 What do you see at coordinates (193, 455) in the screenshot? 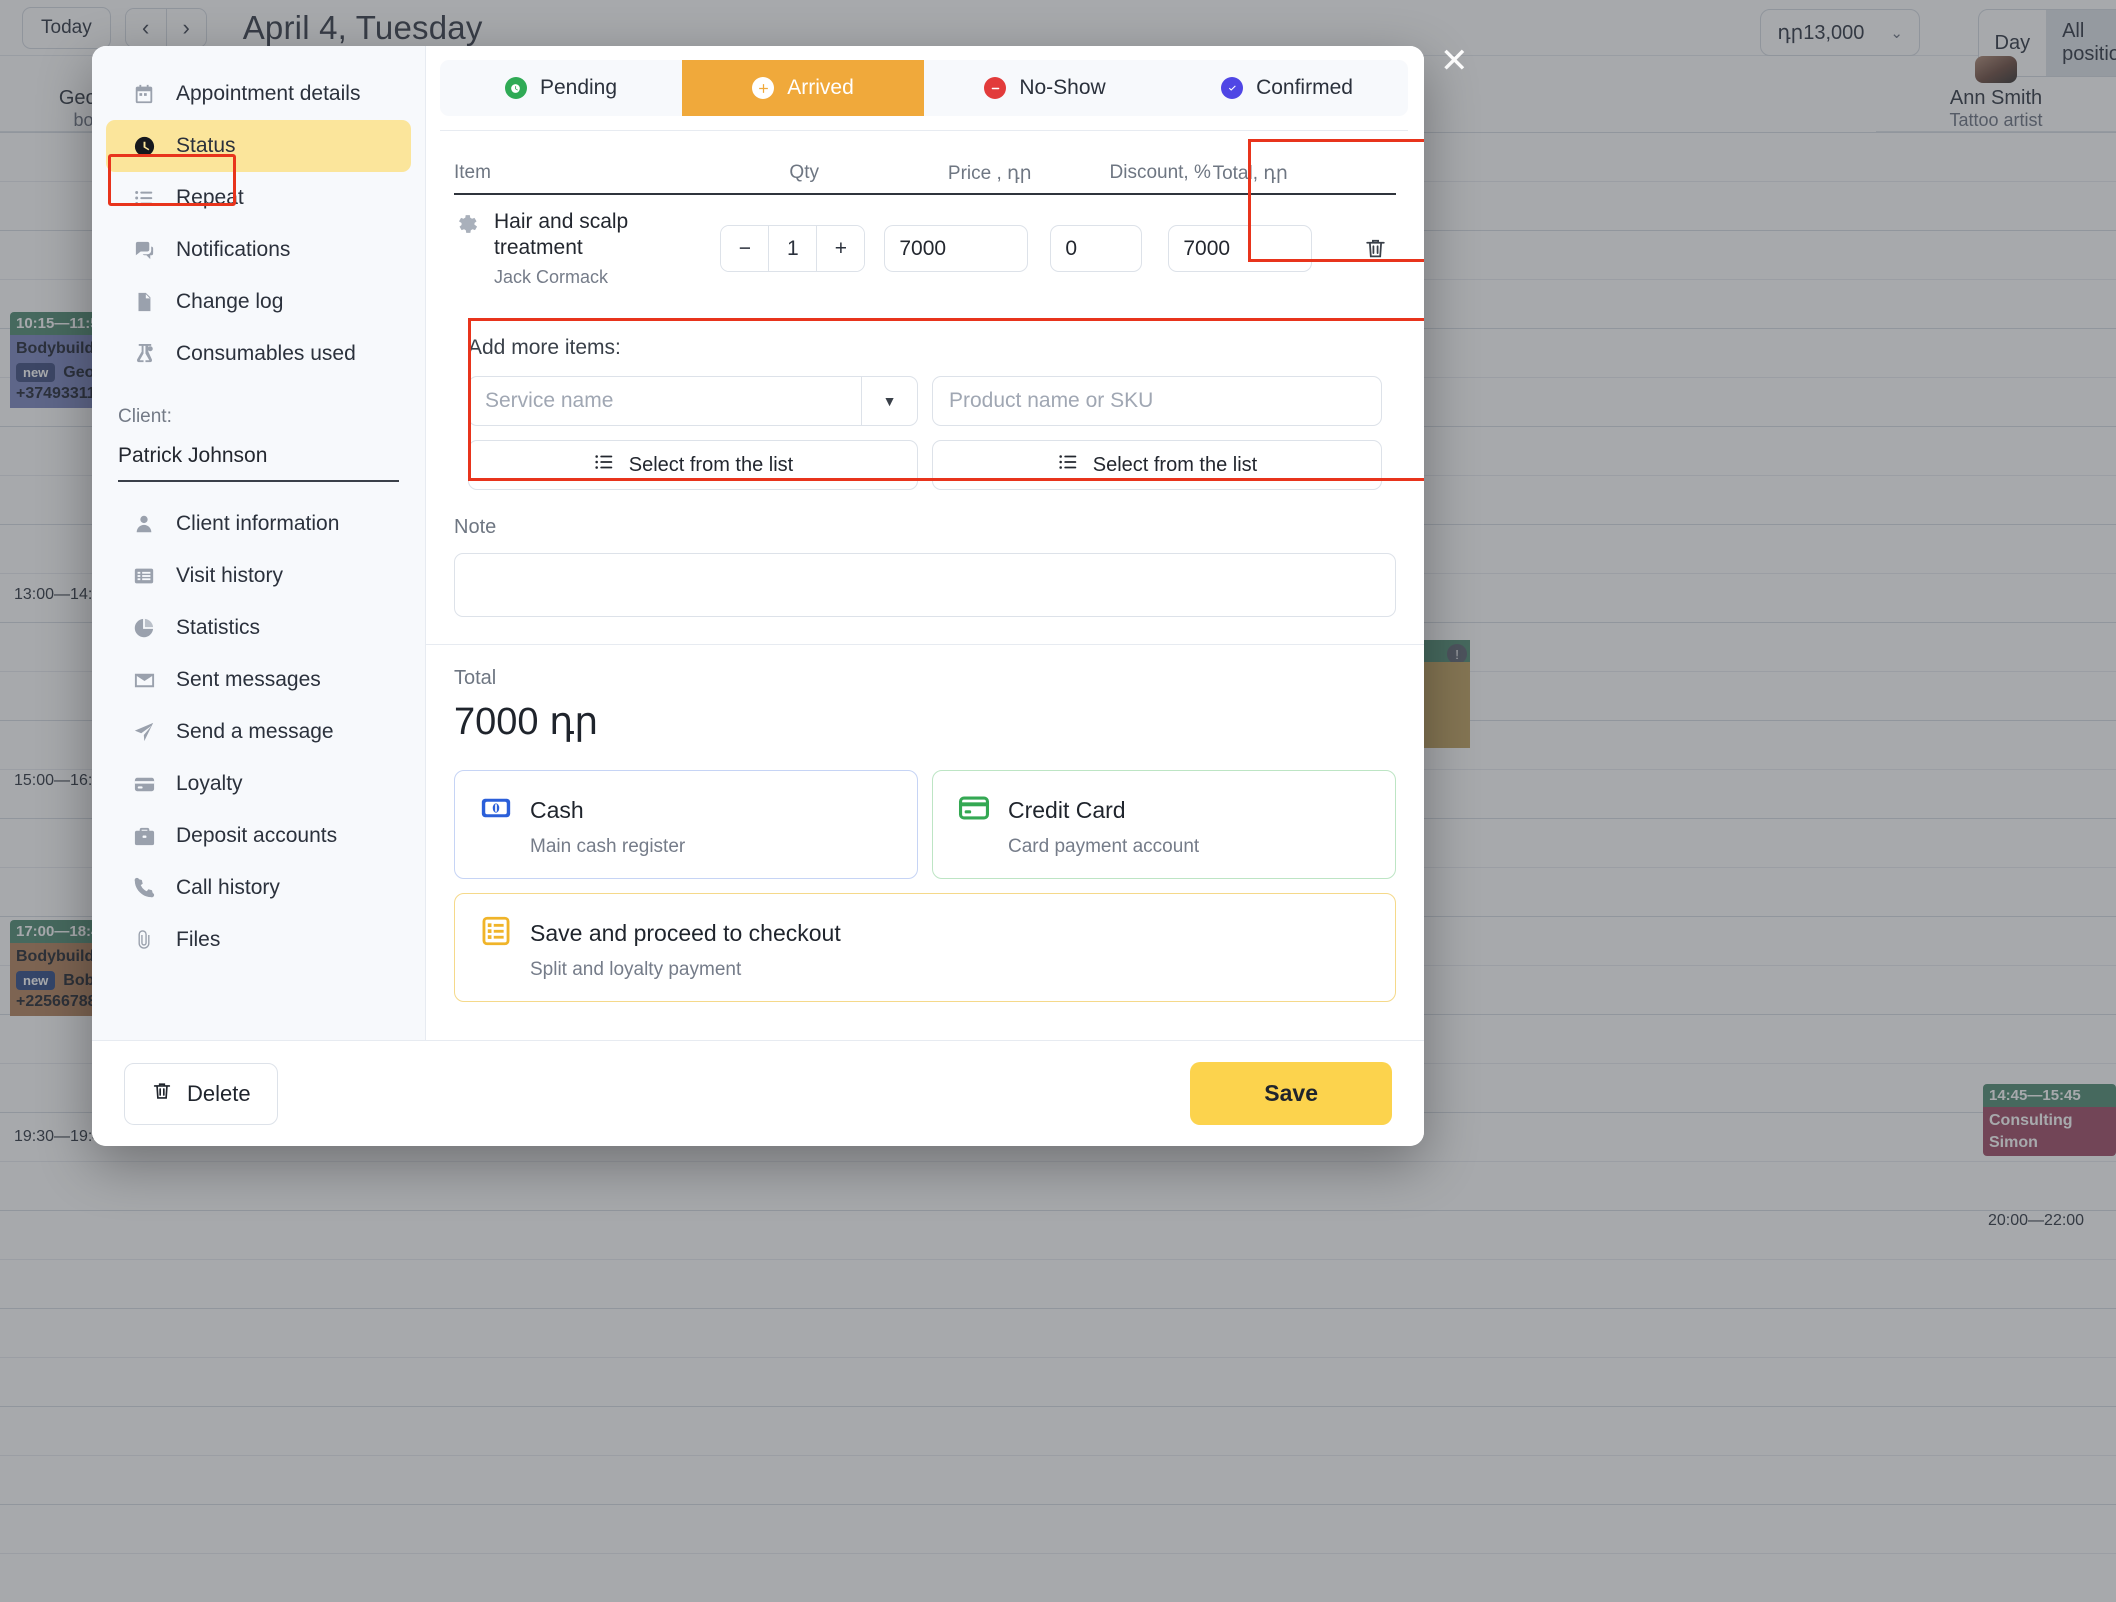
I see `client-name: Patrick Johnson` at bounding box center [193, 455].